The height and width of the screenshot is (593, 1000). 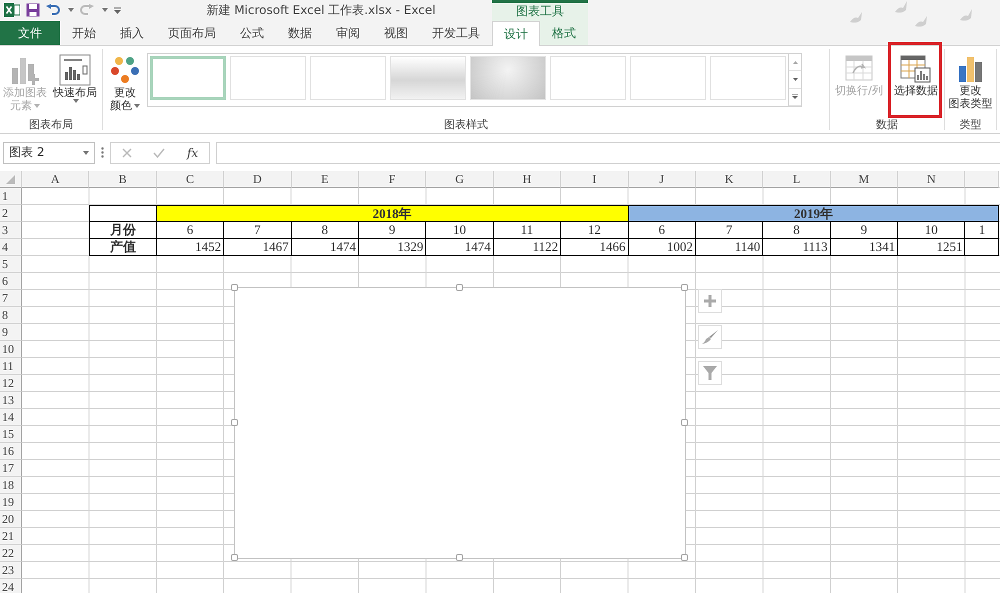 What do you see at coordinates (123, 179) in the screenshot?
I see `column-header: B` at bounding box center [123, 179].